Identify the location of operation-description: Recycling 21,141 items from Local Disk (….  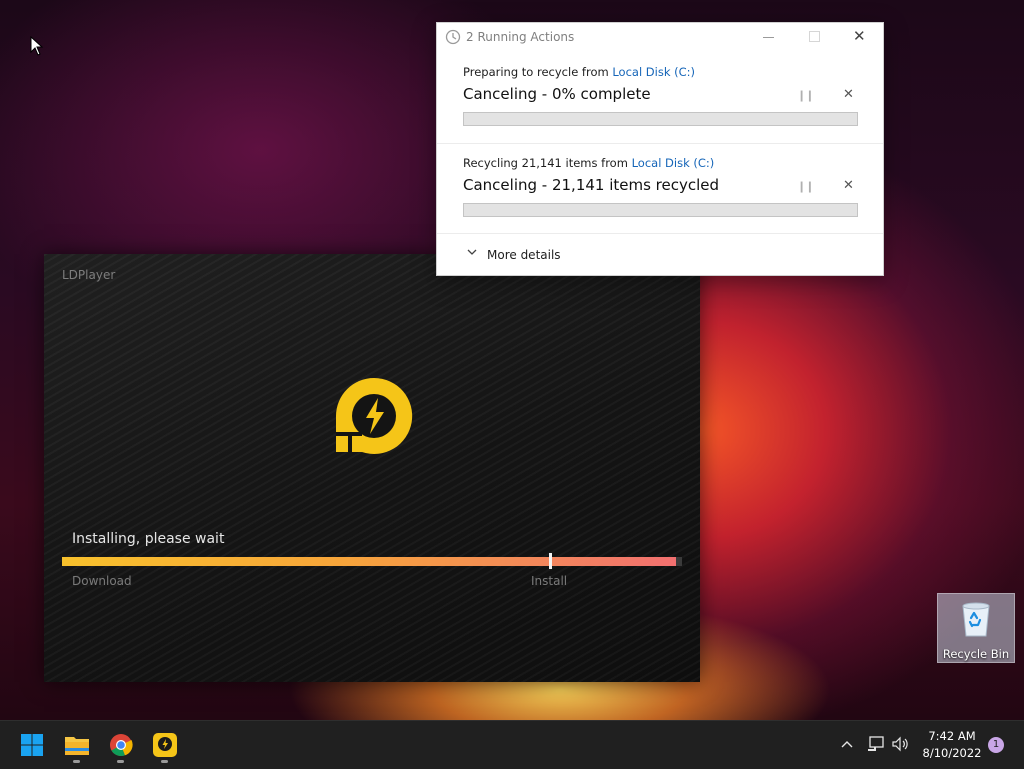
(588, 163).